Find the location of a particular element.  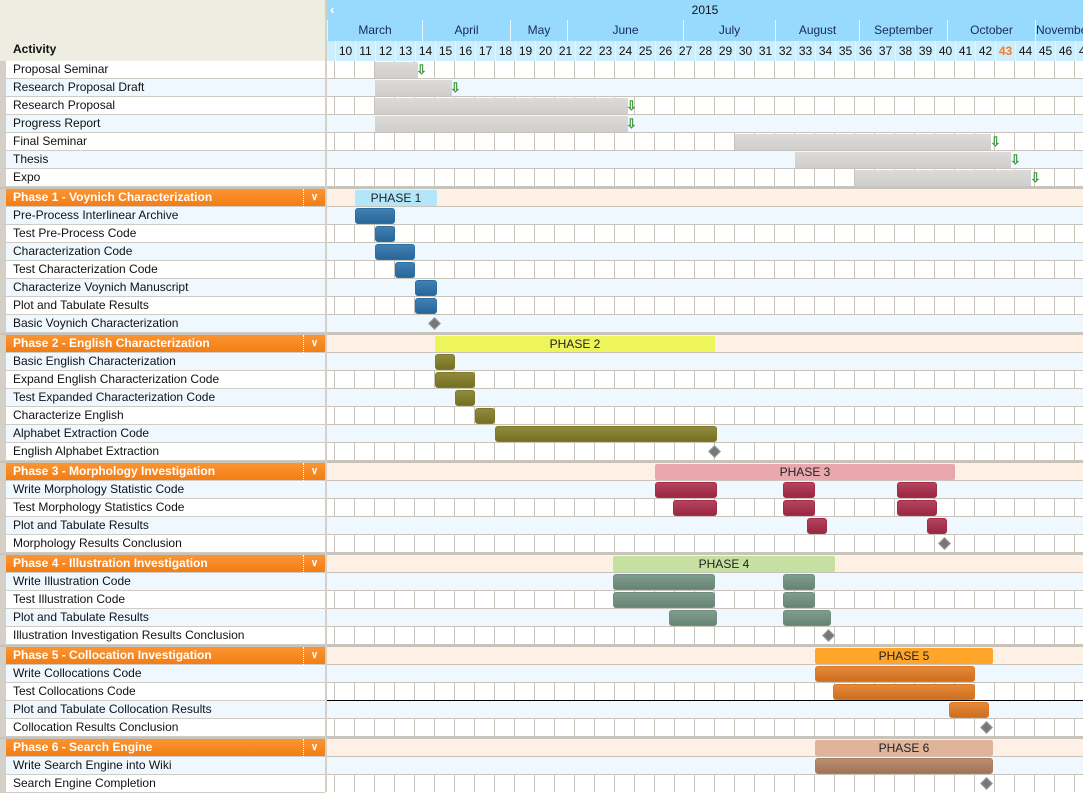

activity-row: Test Morphology Statistics Code is located at coordinates (162, 508).